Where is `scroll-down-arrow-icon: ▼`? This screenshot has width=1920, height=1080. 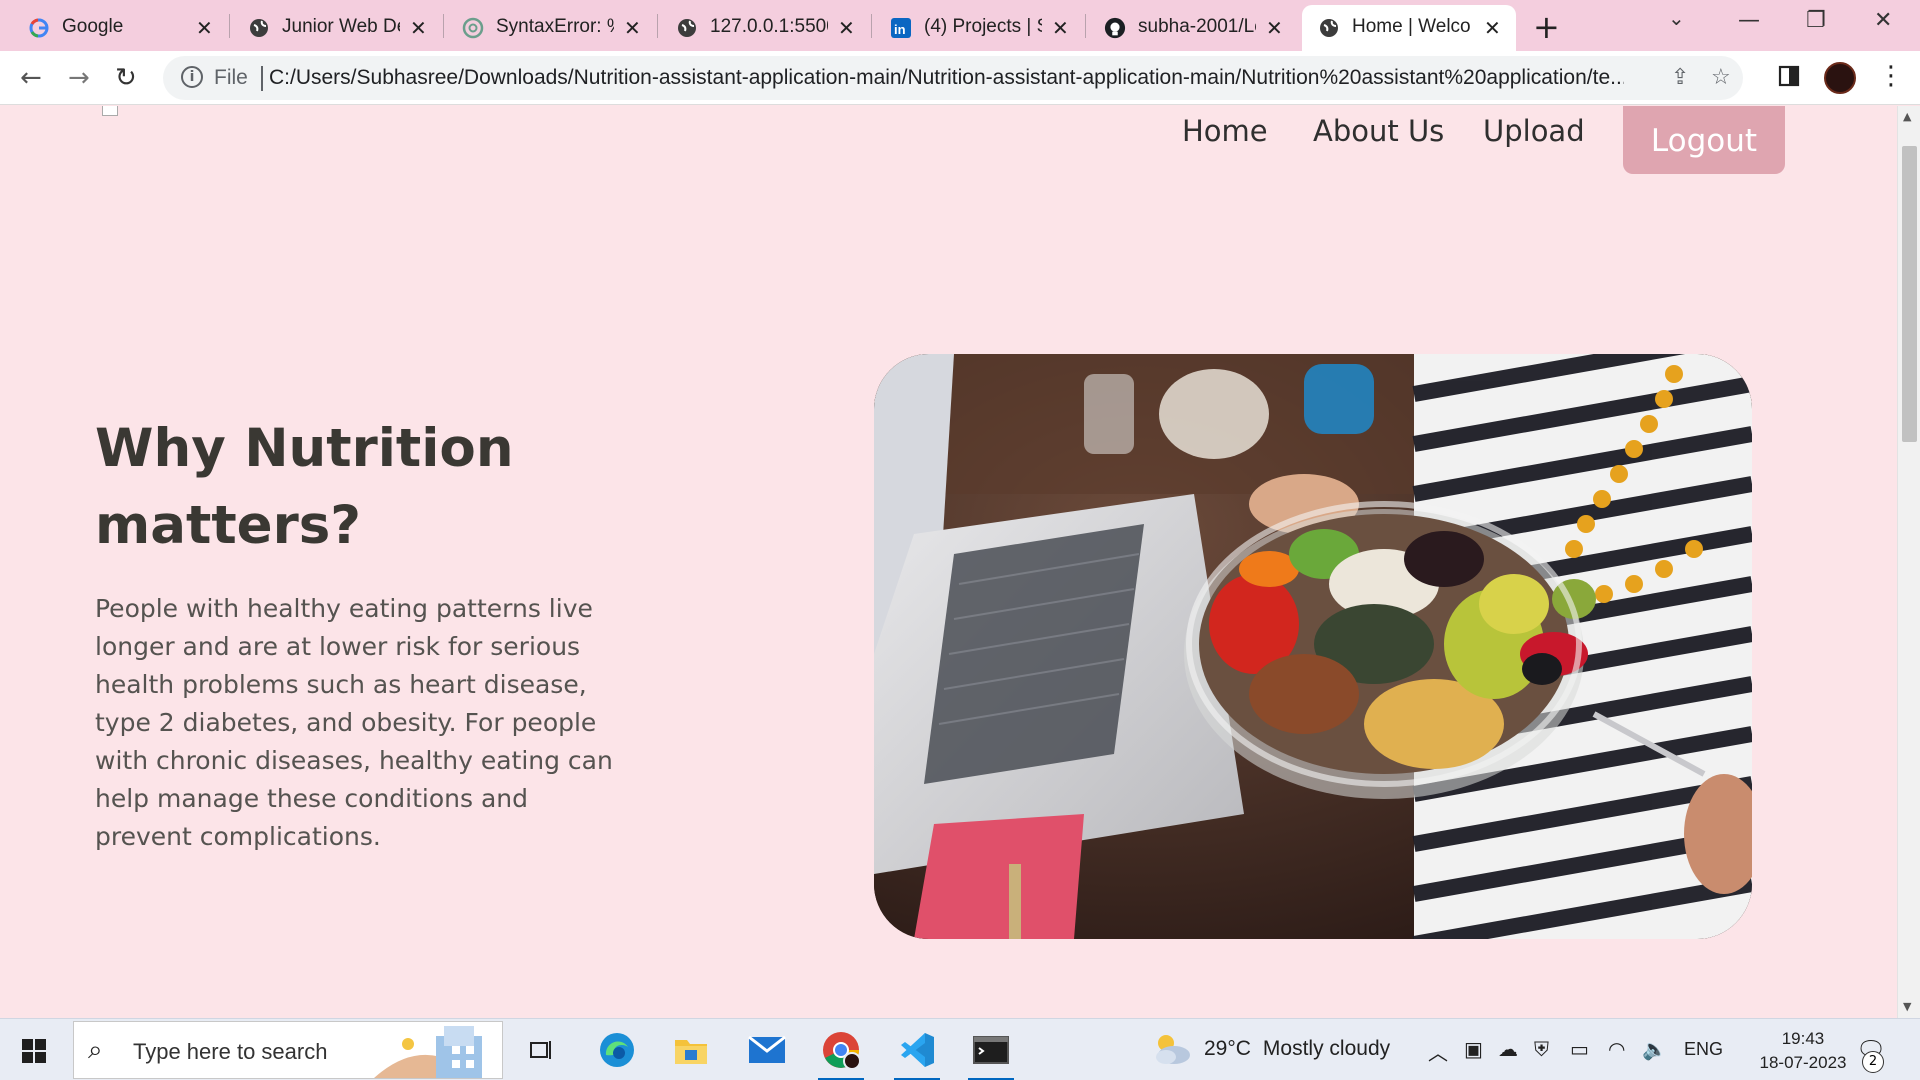
scroll-down-arrow-icon: ▼ is located at coordinates (1907, 1006).